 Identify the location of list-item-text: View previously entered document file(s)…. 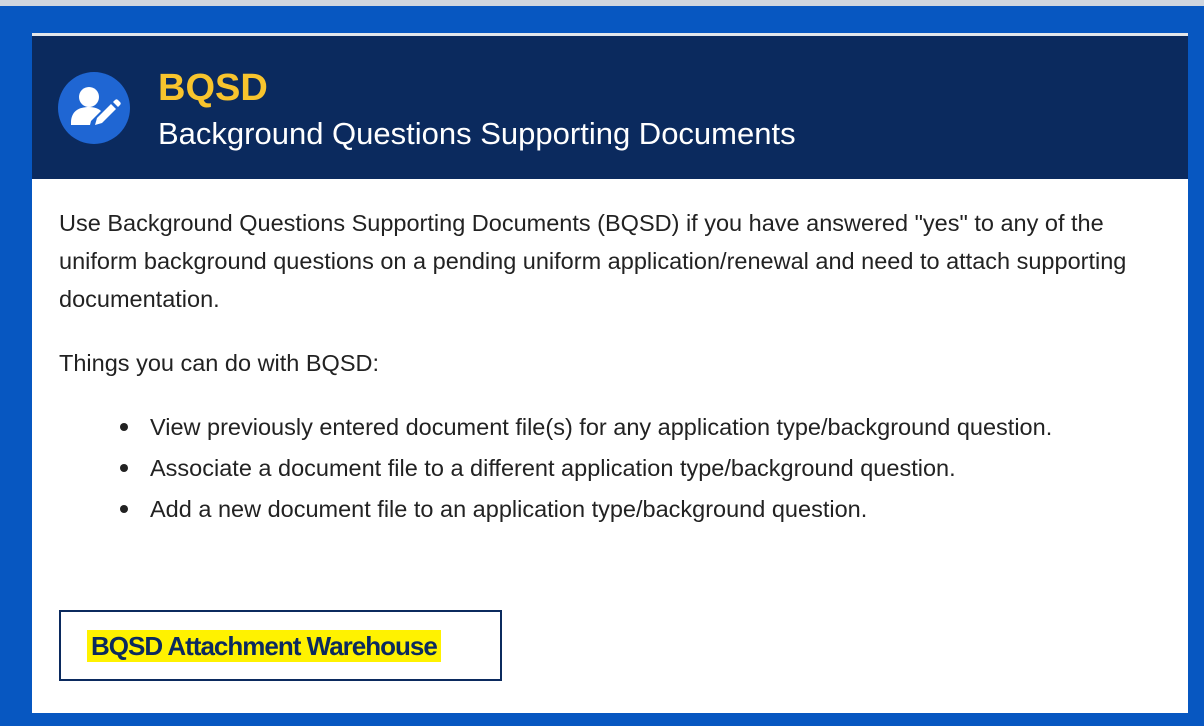
(601, 427).